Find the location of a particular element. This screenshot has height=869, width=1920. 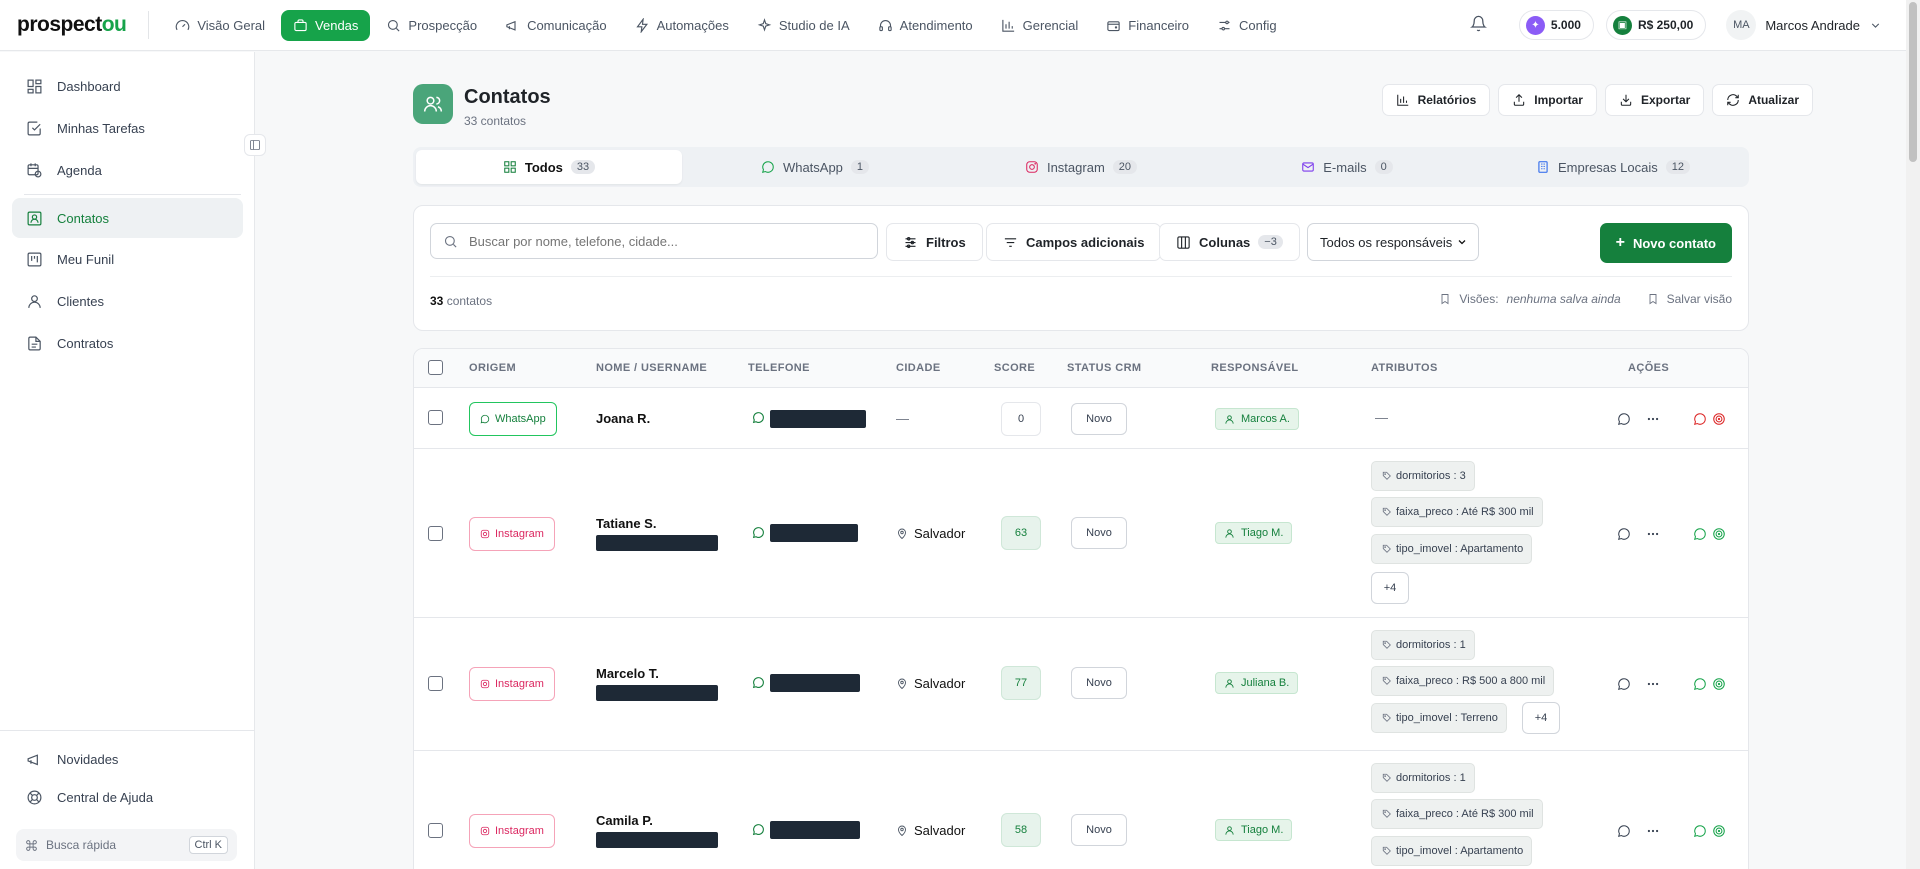

nav-studio-ia: Studio de IA is located at coordinates (803, 25).